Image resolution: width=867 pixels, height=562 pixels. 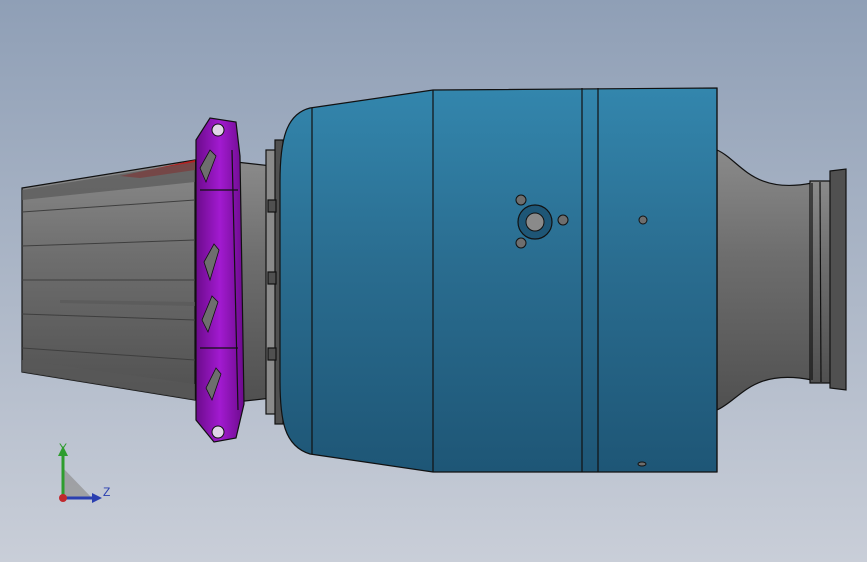 I want to click on exhaust-nozzle, so click(x=781, y=280).